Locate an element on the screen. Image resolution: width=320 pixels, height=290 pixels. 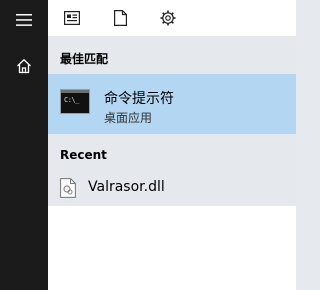
hamburger-menu-icon is located at coordinates (24, 20).